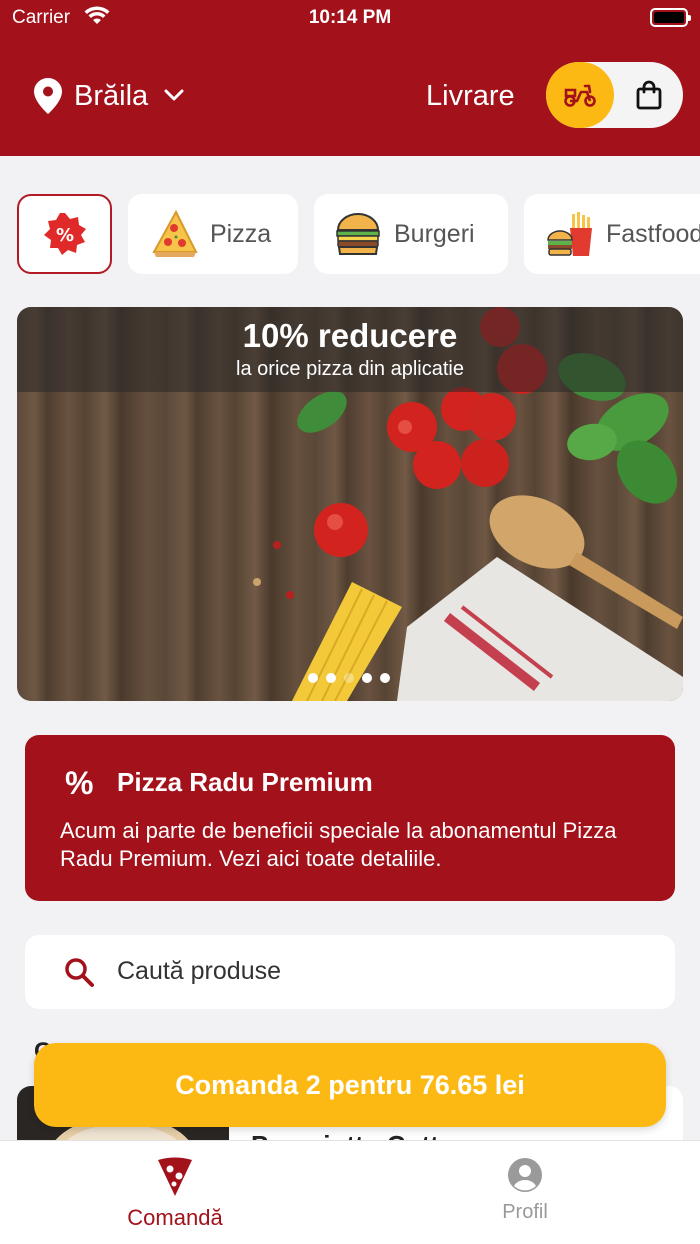  I want to click on banner-subtitle: la orice pizza din aplicatie, so click(350, 369).